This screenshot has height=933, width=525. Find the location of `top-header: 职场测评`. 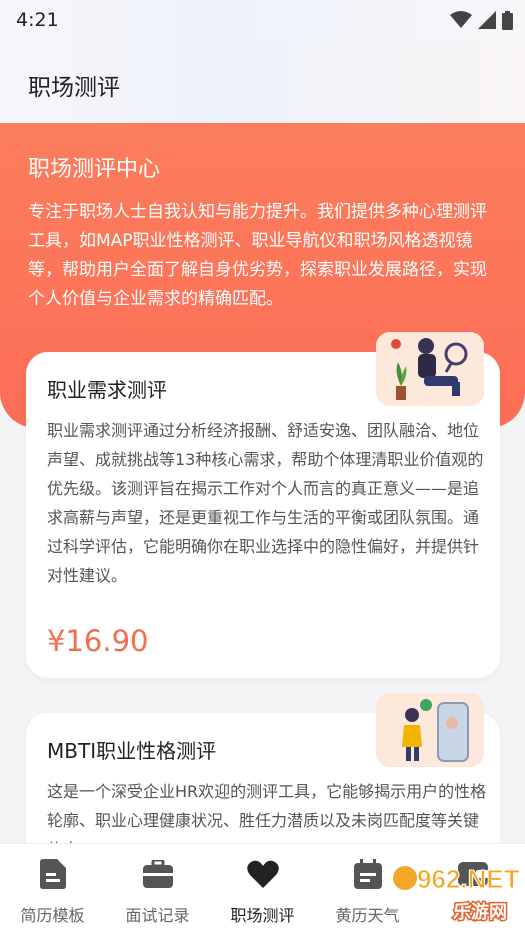

top-header: 职场测评 is located at coordinates (262, 82).